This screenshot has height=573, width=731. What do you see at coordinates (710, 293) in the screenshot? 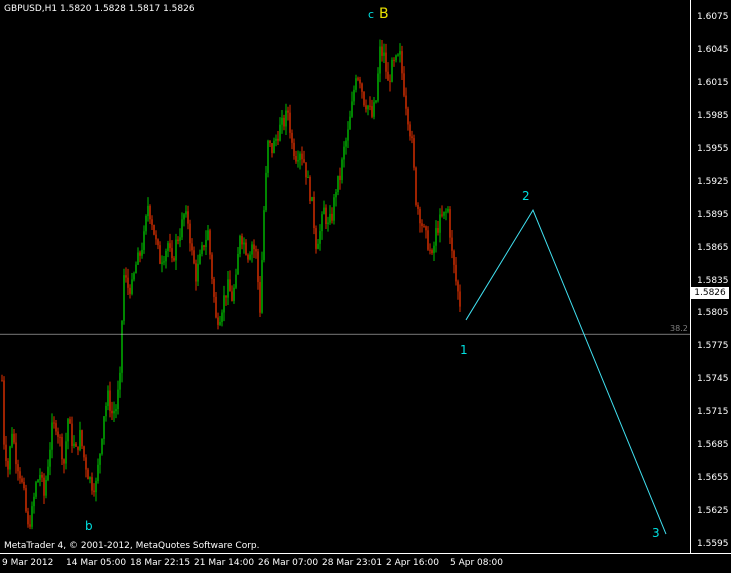
I see `current-price-marker: 1.5826` at bounding box center [710, 293].